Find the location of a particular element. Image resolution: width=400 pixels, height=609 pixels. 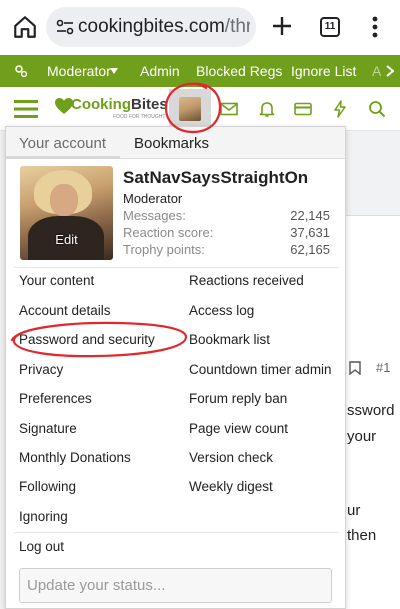

stat-label-messages: Messages: is located at coordinates (154, 215).